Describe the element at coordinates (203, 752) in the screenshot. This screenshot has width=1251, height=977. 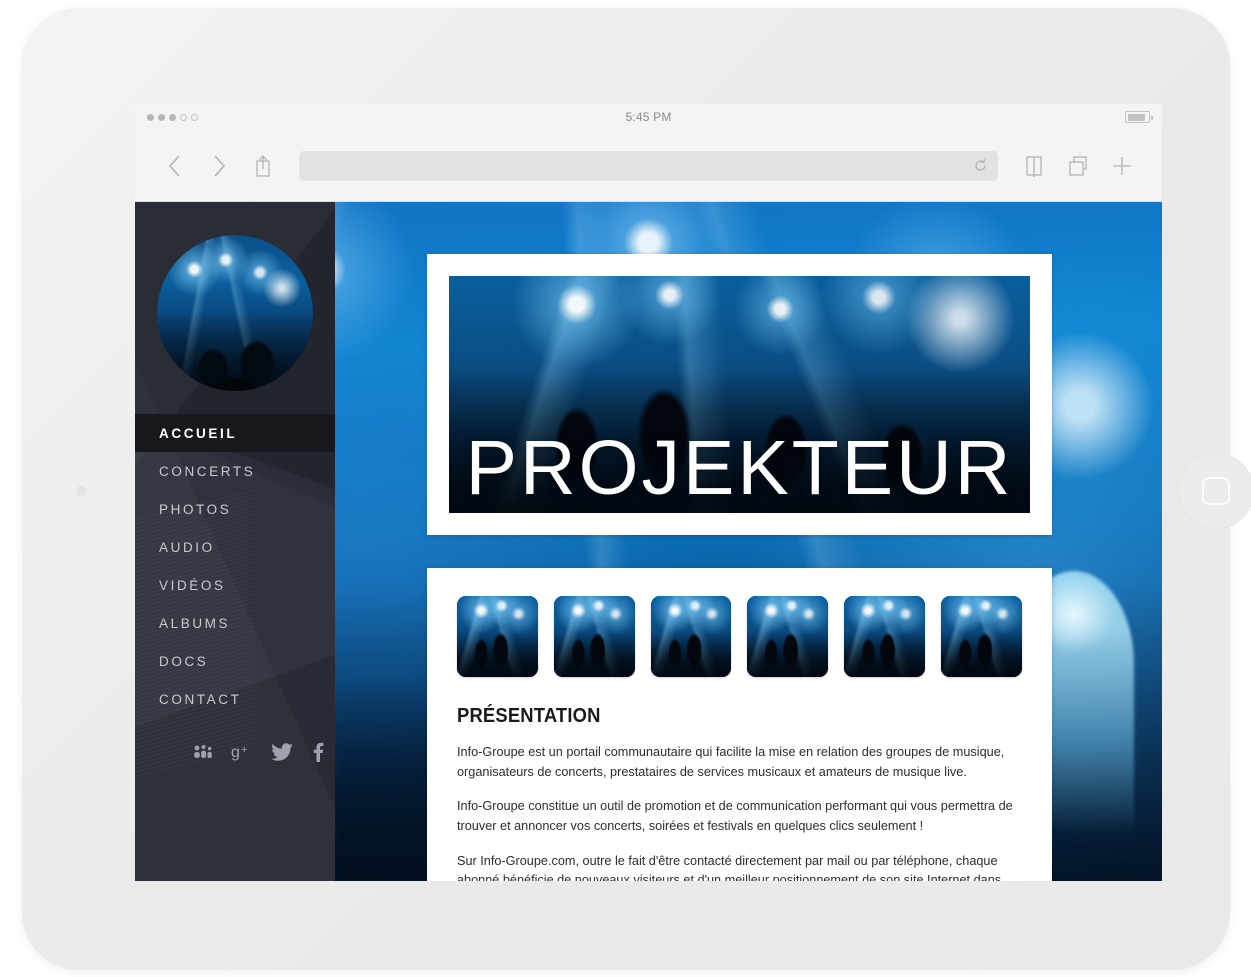
I see `myspace-icon` at that location.